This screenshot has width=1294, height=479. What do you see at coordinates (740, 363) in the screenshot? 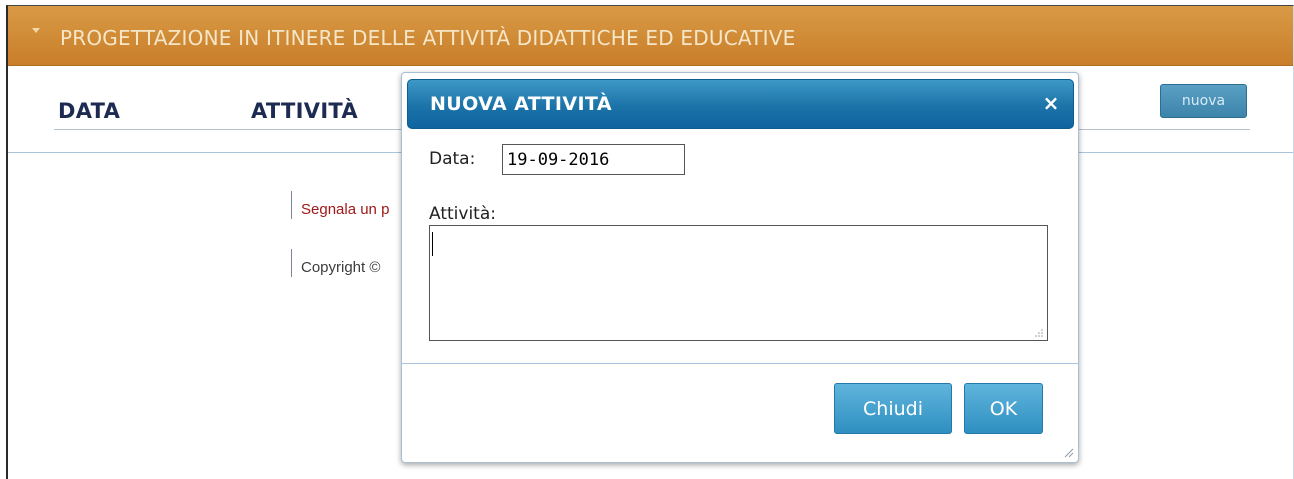
I see `dialog-button-divider` at bounding box center [740, 363].